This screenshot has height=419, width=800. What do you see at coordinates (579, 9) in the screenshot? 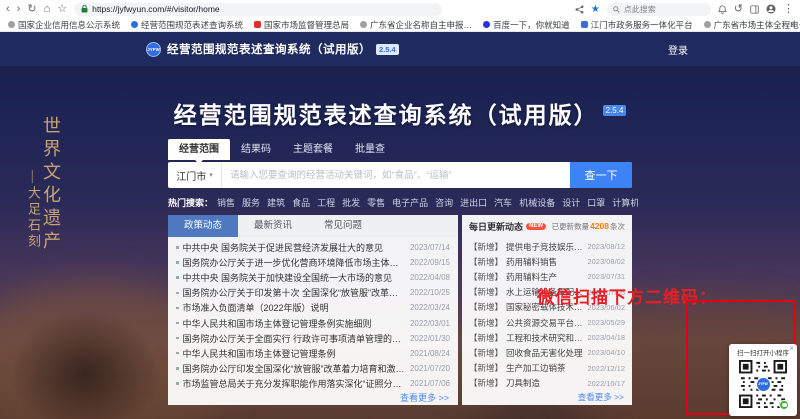
I see `share-icon` at bounding box center [579, 9].